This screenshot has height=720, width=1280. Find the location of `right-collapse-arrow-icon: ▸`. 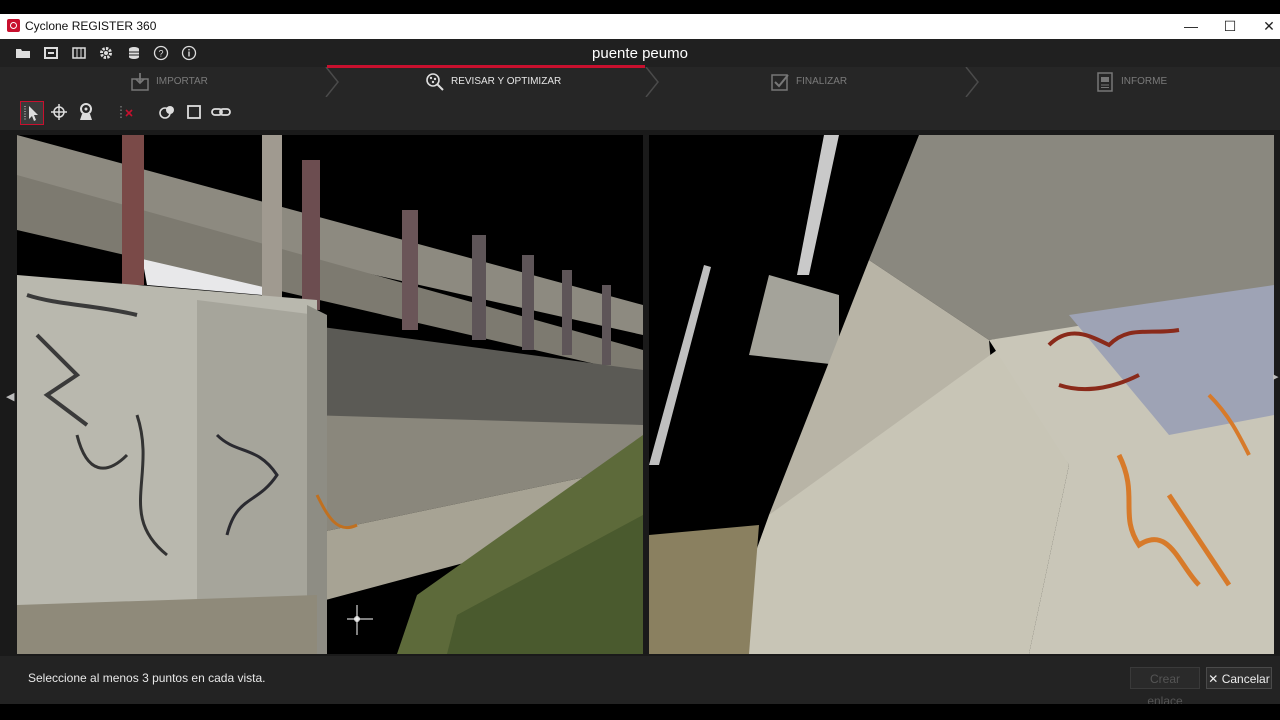

right-collapse-arrow-icon: ▸ is located at coordinates (1276, 376).